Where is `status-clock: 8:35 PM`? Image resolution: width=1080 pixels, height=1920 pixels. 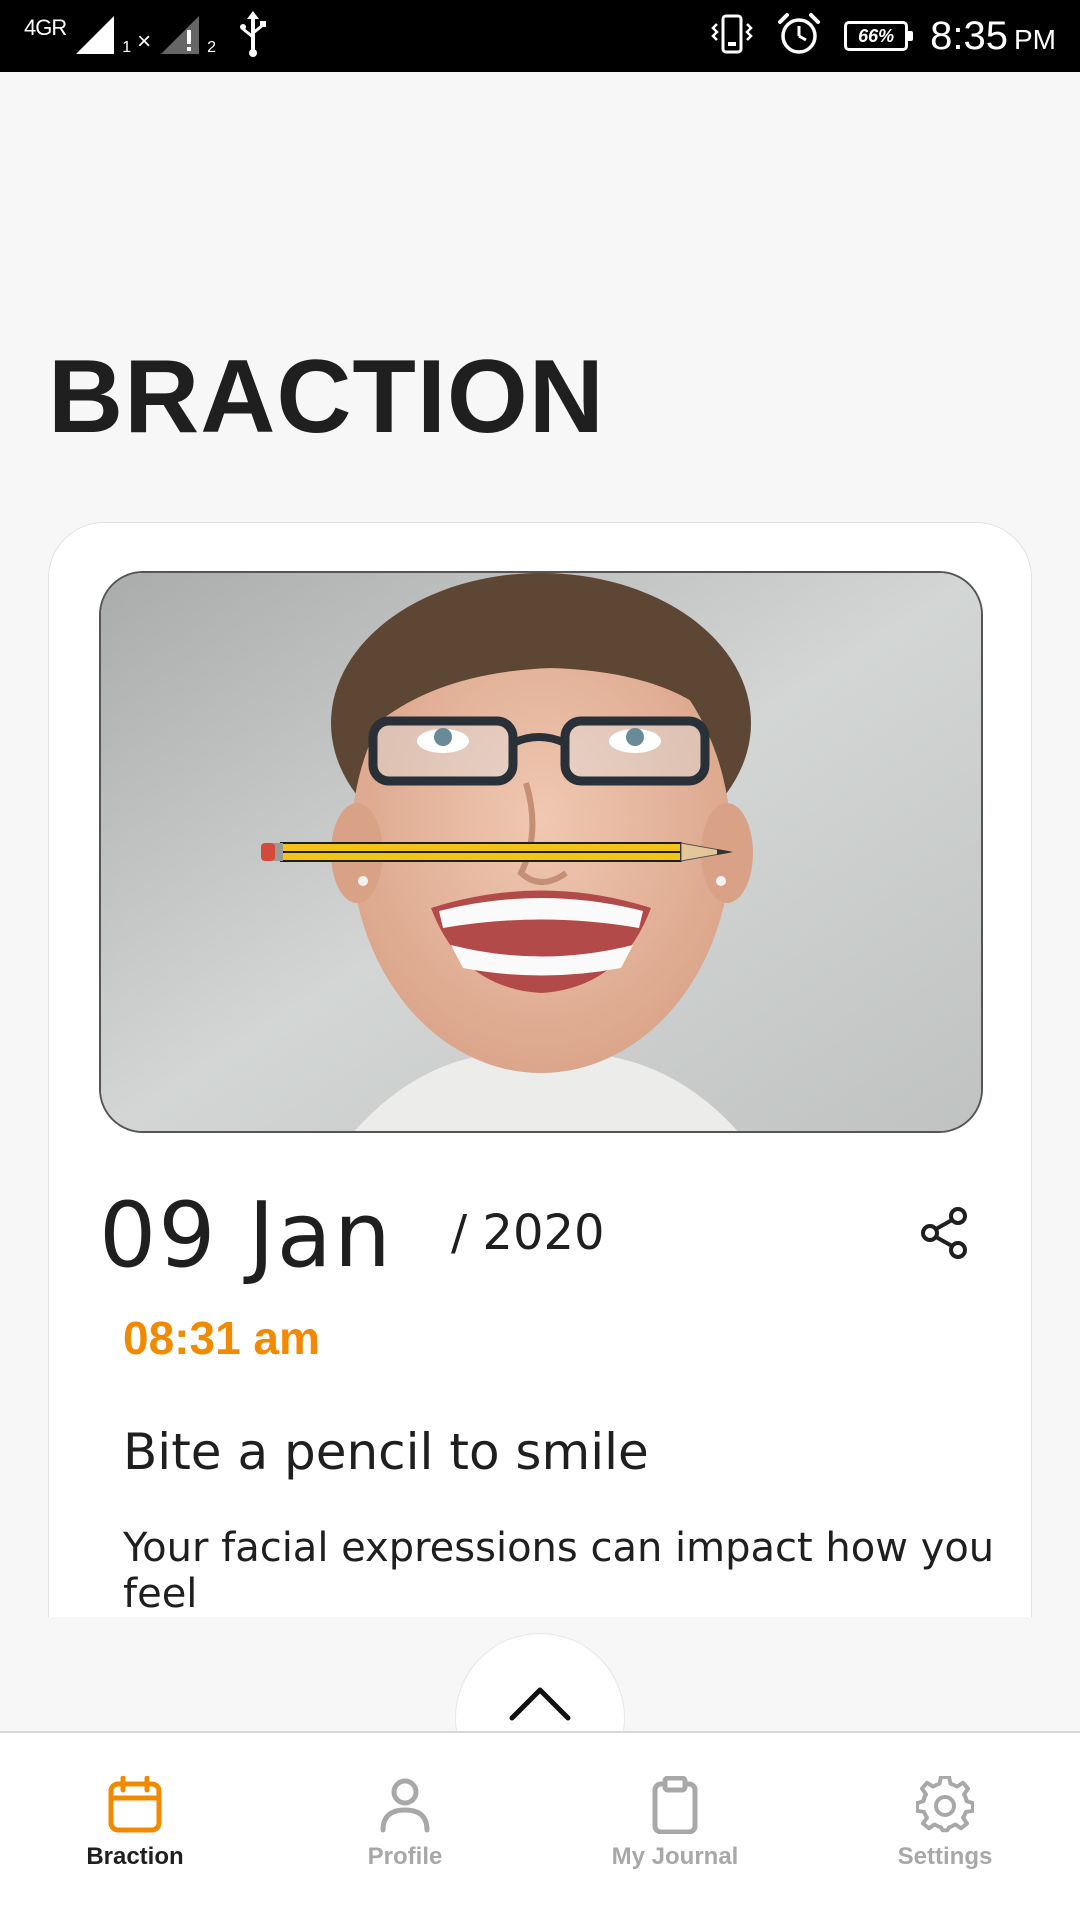
status-clock: 8:35 PM is located at coordinates (993, 36).